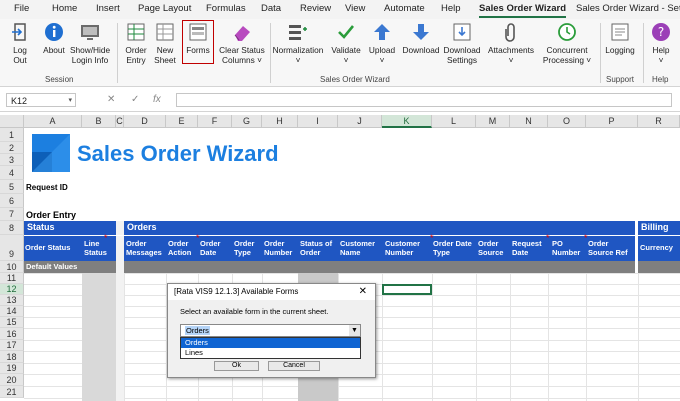 The width and height of the screenshot is (680, 401). I want to click on tab-insert: Insert, so click(108, 8).